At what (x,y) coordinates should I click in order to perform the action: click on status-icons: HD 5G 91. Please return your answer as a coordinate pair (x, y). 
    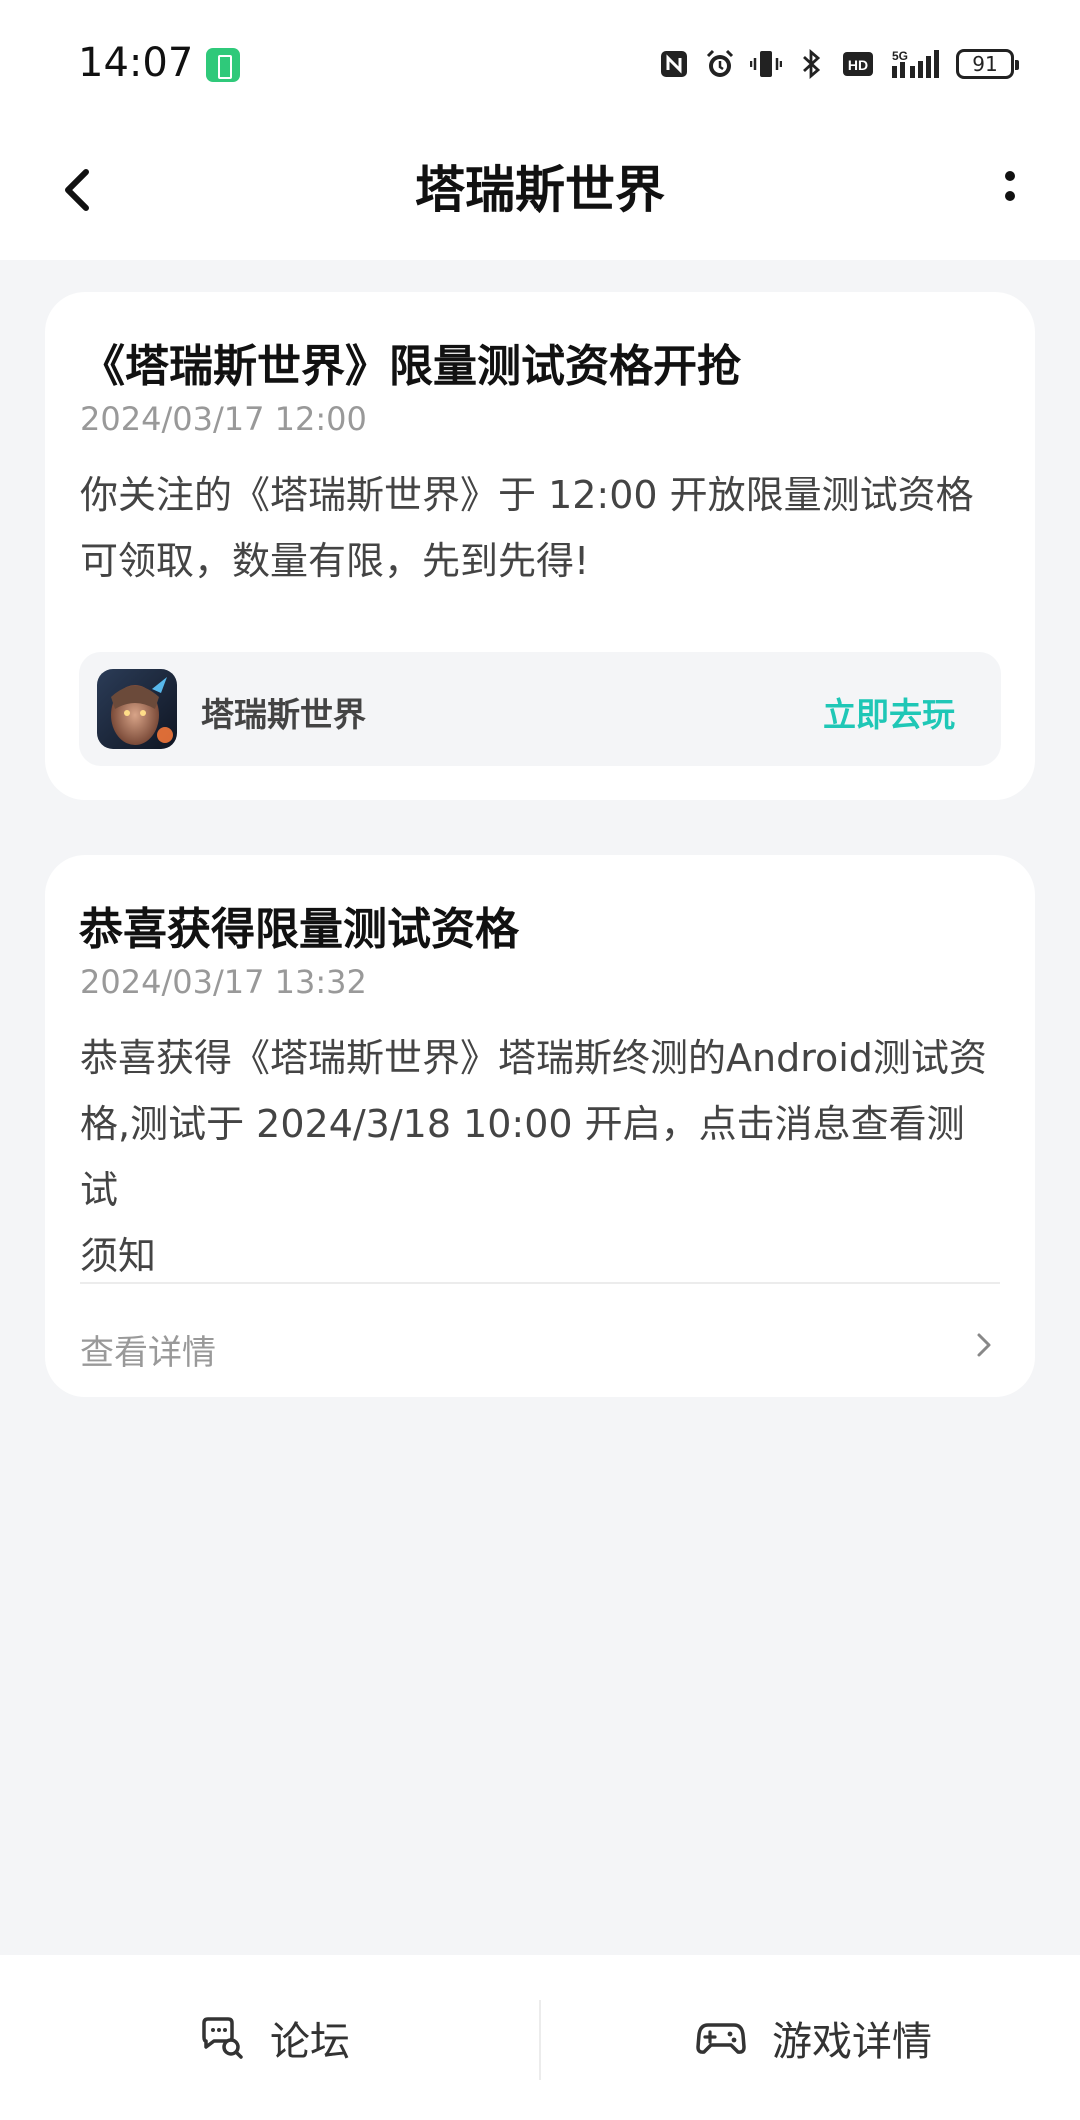
    Looking at the image, I should click on (838, 64).